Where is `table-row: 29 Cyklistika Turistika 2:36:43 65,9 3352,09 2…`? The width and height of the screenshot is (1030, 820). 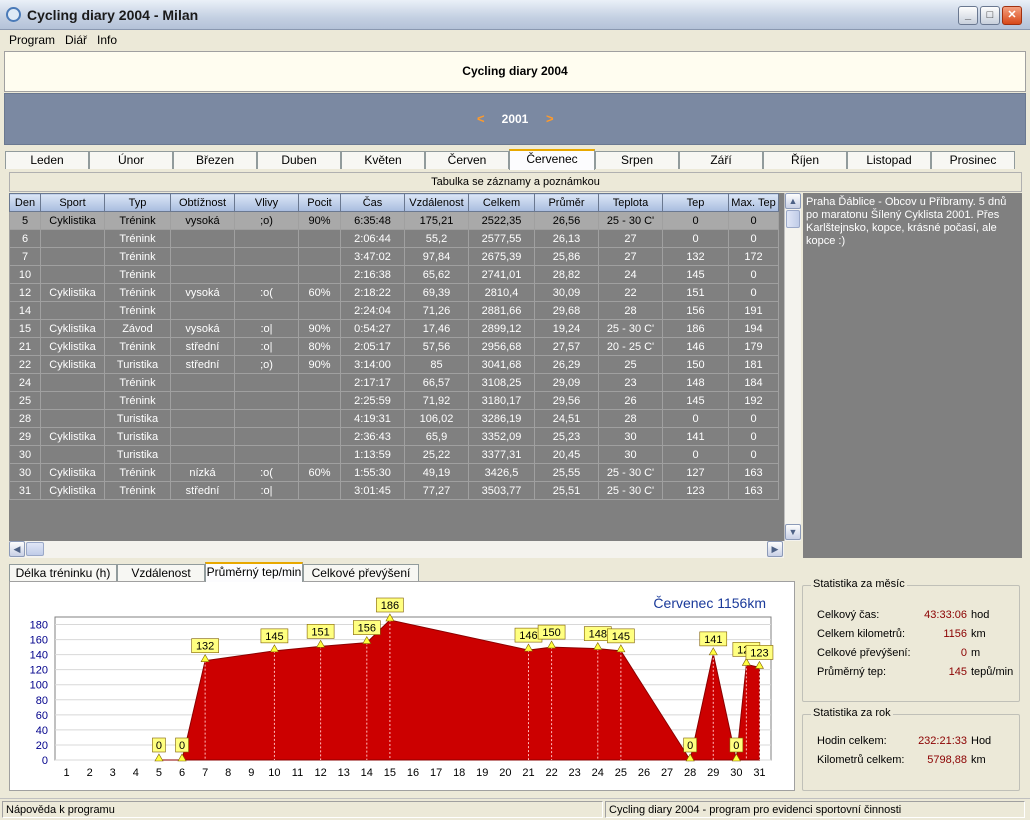 table-row: 29 Cyklistika Turistika 2:36:43 65,9 3352,09 2… is located at coordinates (394, 436).